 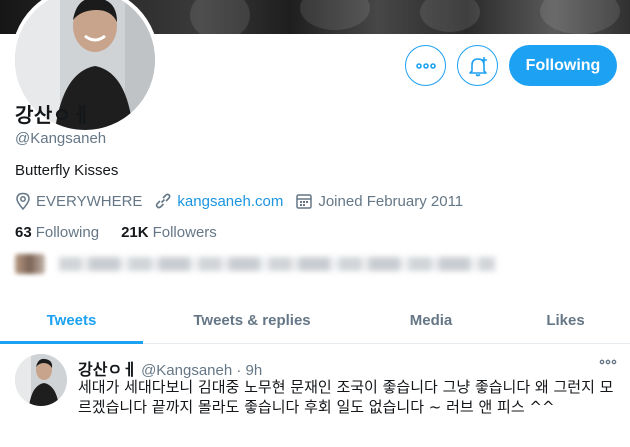 What do you see at coordinates (23, 232) in the screenshot?
I see `following-count: 63` at bounding box center [23, 232].